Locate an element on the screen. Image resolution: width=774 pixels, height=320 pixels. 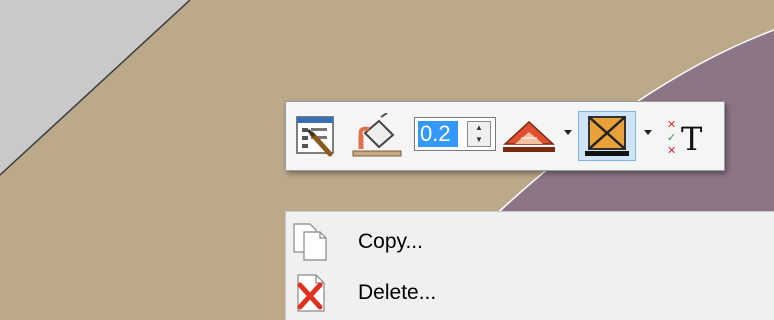
check-x-text-icon: ✕ ✓ ✕ T is located at coordinates (685, 138).